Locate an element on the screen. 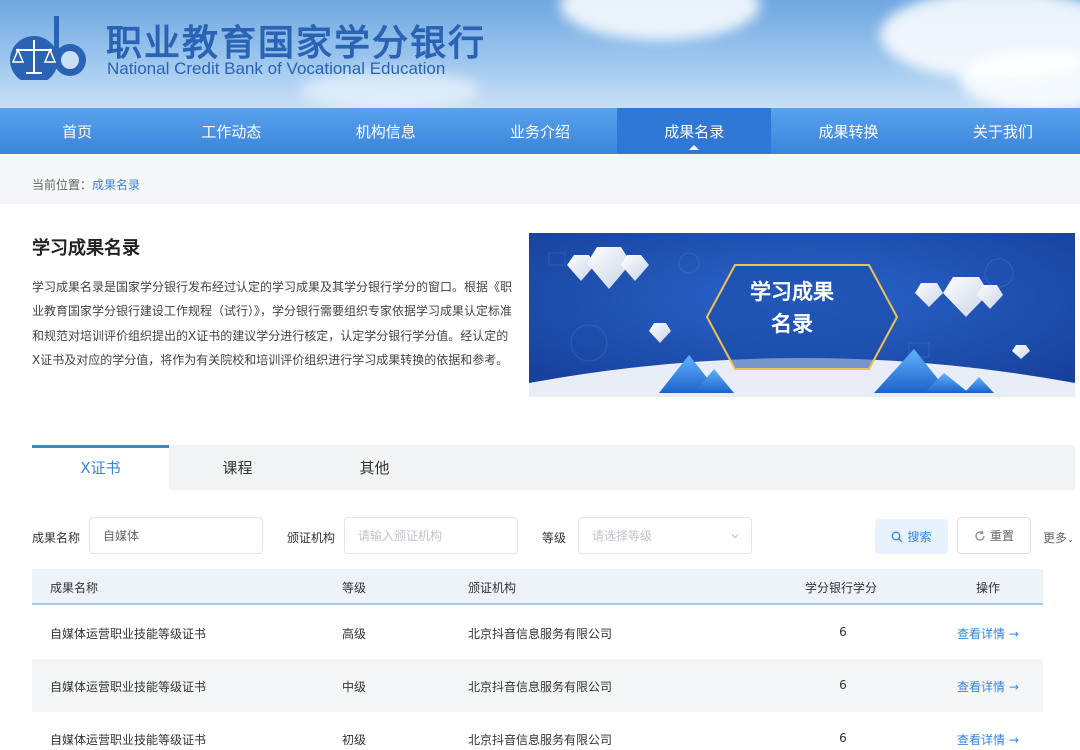 Image resolution: width=1080 pixels, height=750 pixels. tab-label: 其他 is located at coordinates (374, 468).